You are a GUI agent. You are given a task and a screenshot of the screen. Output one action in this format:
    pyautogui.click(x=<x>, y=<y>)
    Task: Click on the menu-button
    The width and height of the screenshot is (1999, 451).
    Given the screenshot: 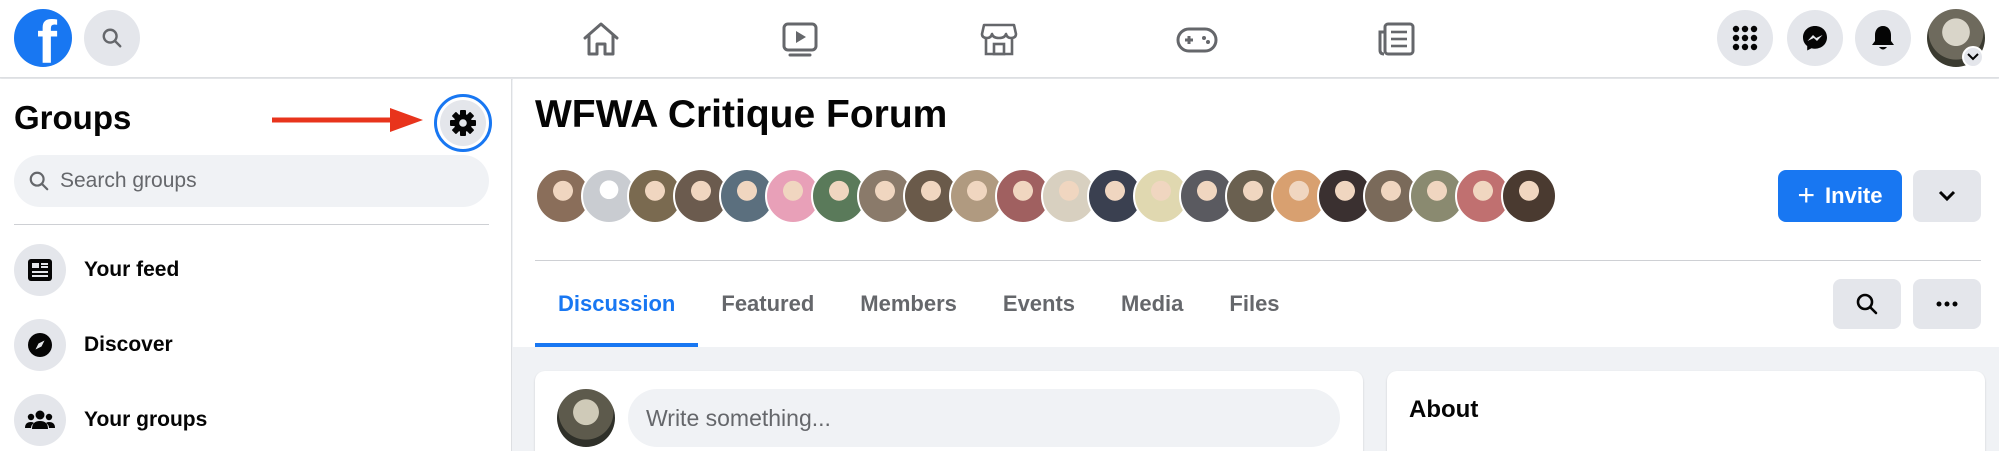 What is the action you would take?
    pyautogui.click(x=1745, y=38)
    